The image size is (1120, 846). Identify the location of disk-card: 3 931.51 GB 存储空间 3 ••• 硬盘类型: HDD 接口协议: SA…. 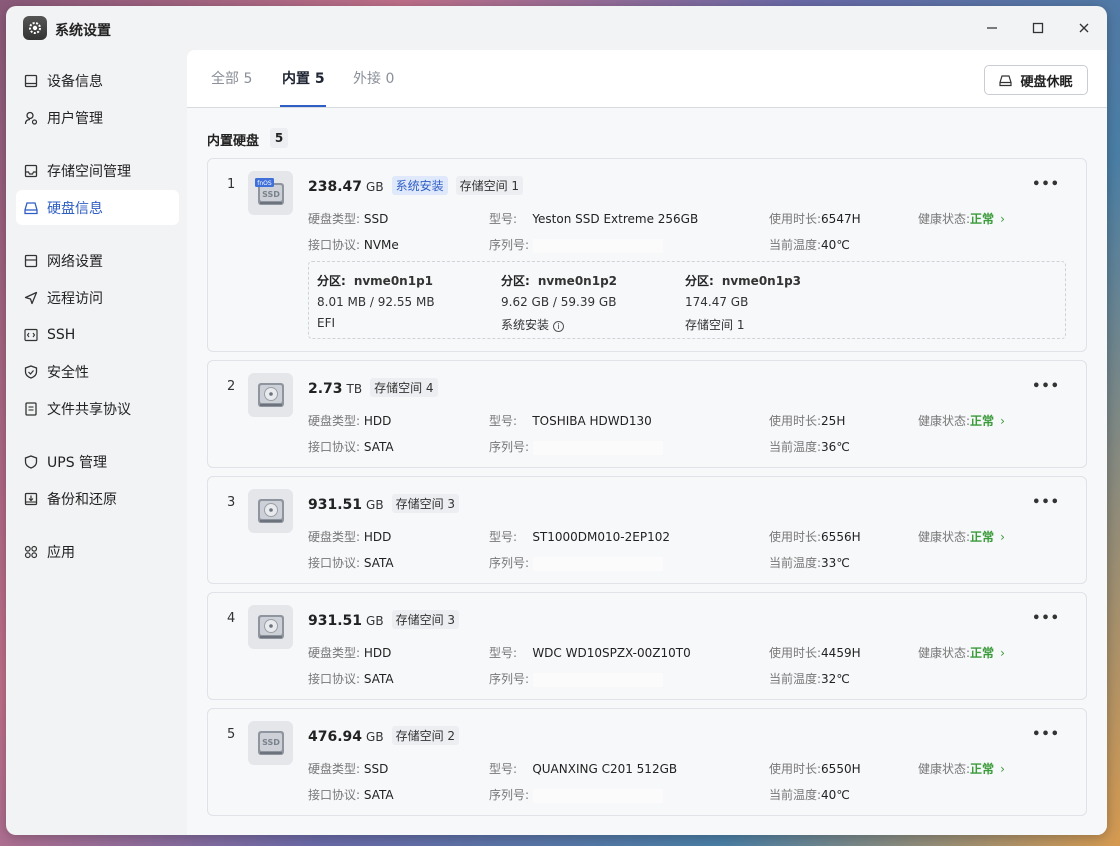
(647, 530).